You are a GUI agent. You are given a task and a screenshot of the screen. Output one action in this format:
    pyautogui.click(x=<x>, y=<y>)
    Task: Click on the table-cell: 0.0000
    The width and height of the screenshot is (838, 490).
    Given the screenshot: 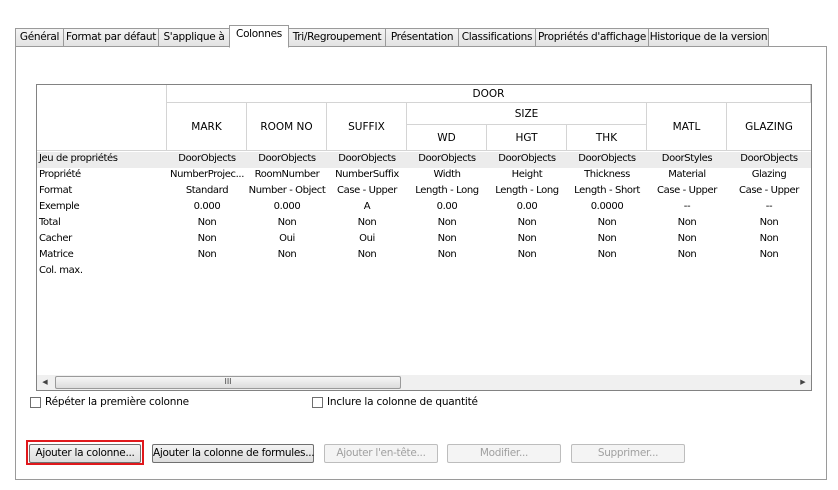 What is the action you would take?
    pyautogui.click(x=607, y=206)
    